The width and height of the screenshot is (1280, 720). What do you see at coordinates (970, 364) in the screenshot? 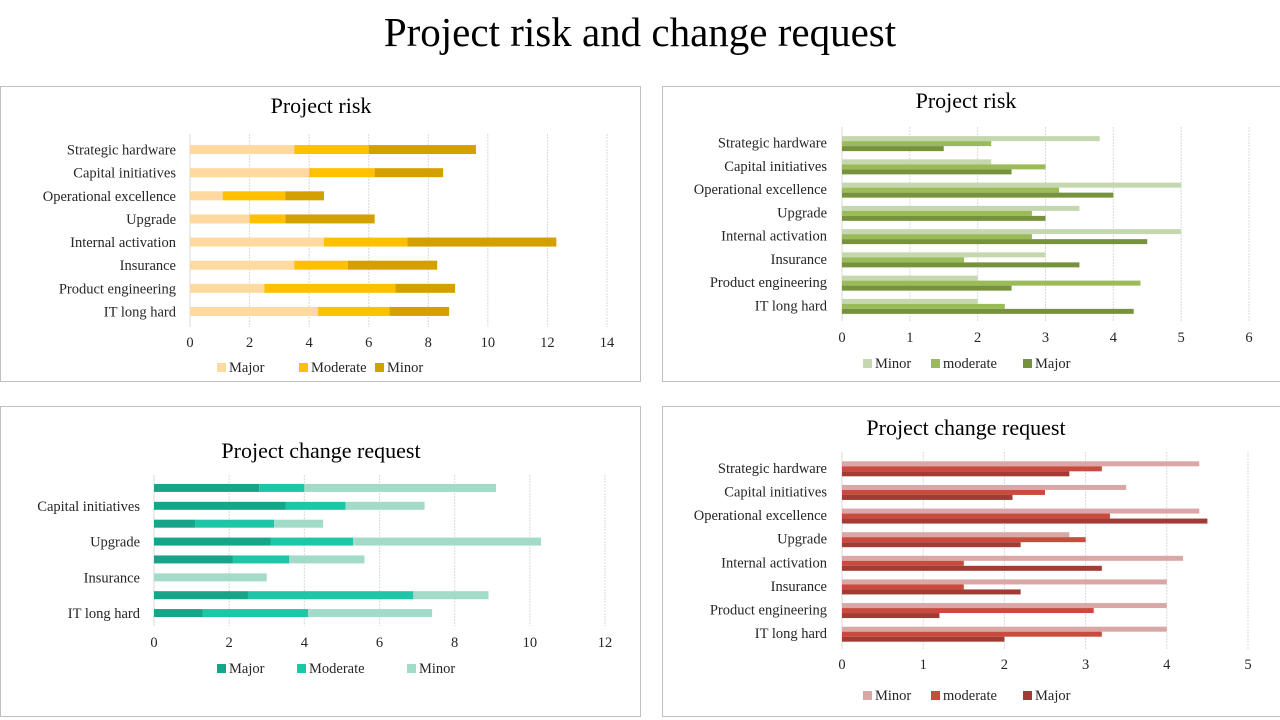
I see `legend-label-moderate: moderate` at bounding box center [970, 364].